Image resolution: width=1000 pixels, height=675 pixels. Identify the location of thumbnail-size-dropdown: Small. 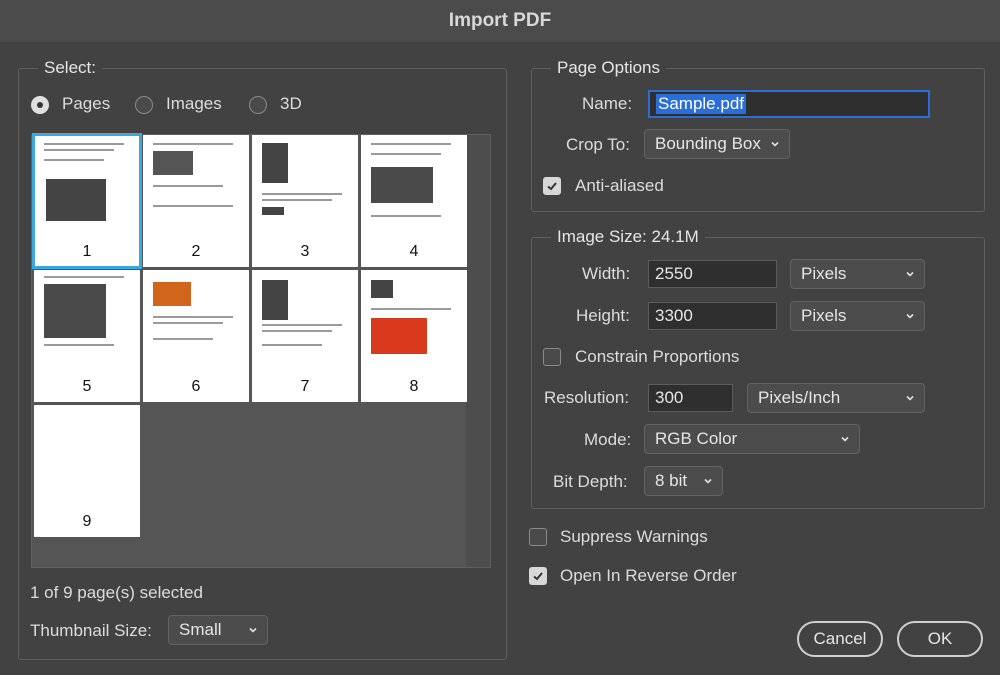
(218, 630).